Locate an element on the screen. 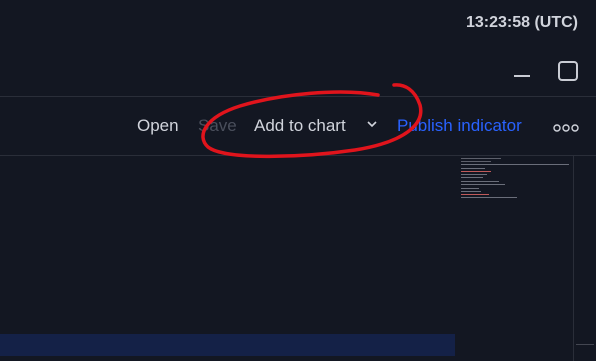 The height and width of the screenshot is (361, 596). chevron-down-icon is located at coordinates (372, 124).